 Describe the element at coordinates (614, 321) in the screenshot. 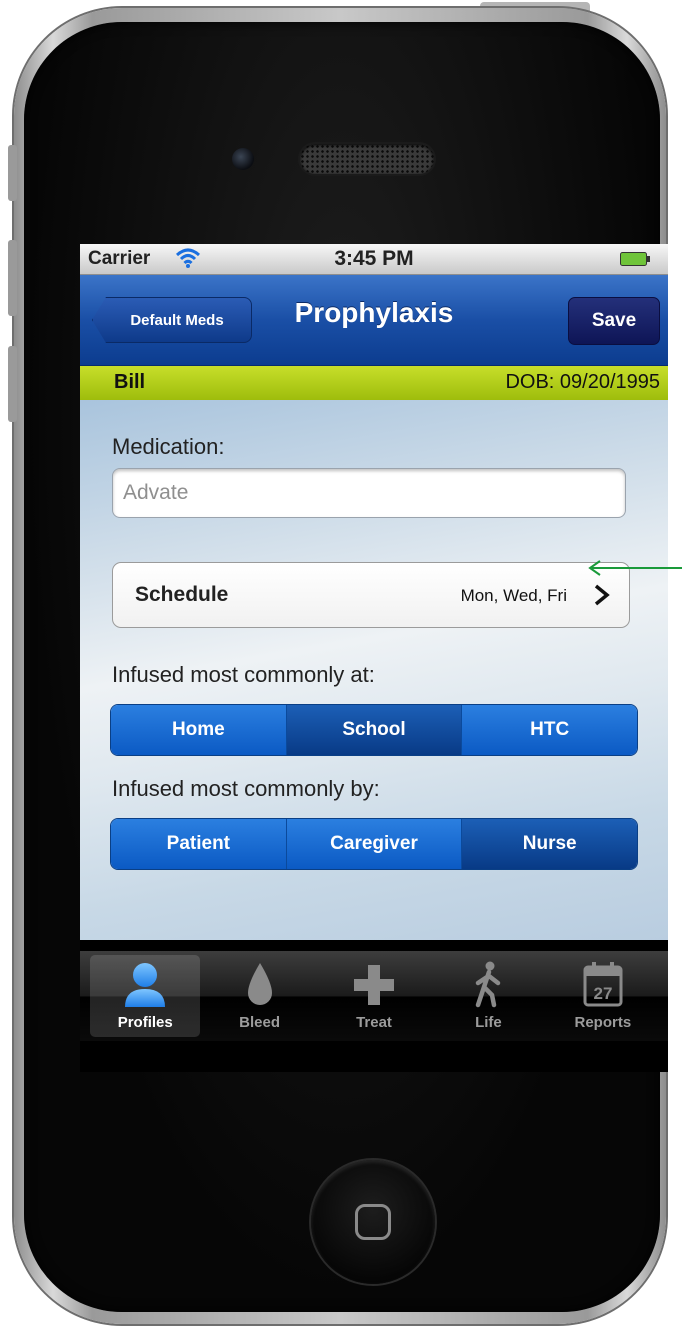

I see `save-button: Save` at that location.